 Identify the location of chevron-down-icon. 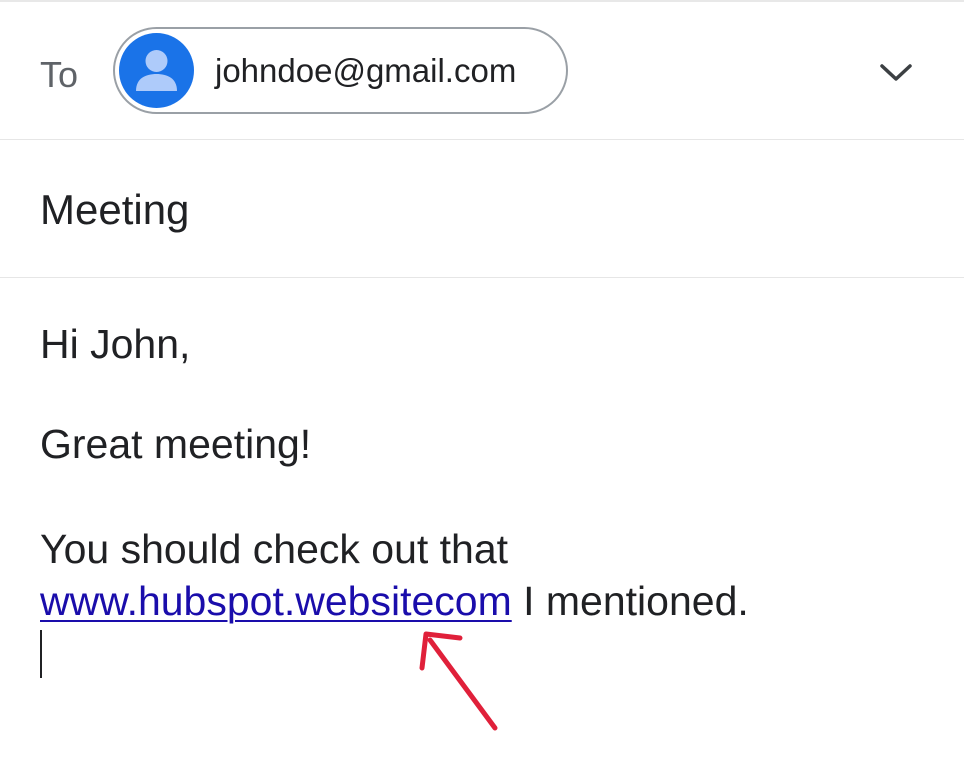
(896, 72).